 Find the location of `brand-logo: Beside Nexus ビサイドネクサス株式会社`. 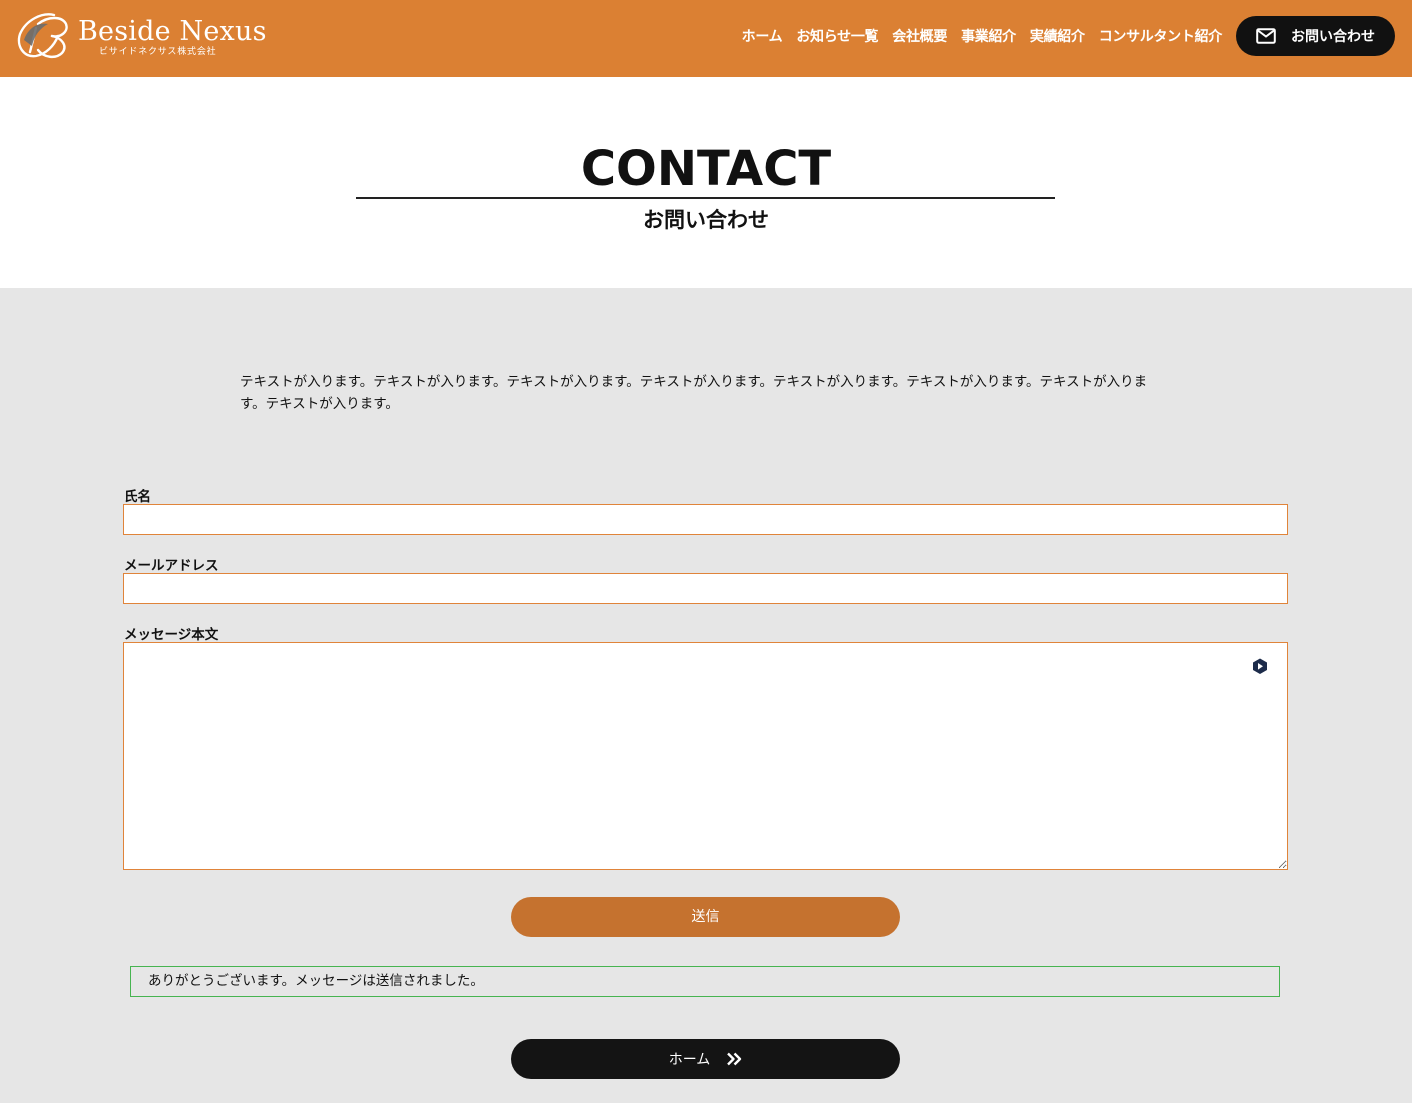

brand-logo: Beside Nexus ビサイドネクサス株式会社 is located at coordinates (140, 36).